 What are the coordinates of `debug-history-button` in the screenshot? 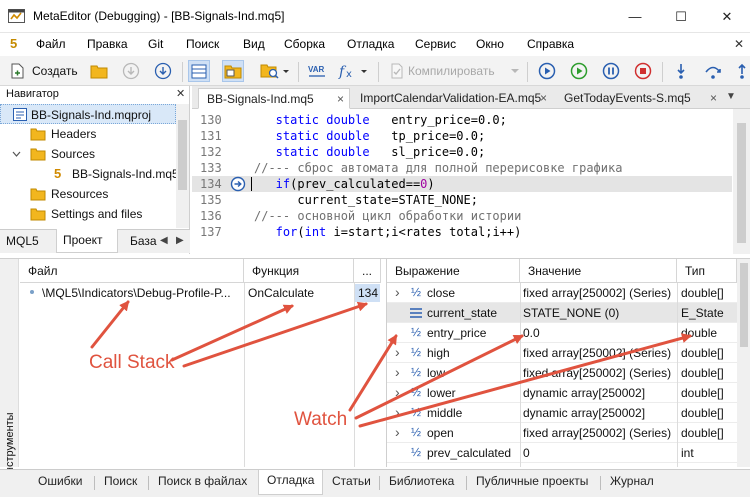 It's located at (579, 71).